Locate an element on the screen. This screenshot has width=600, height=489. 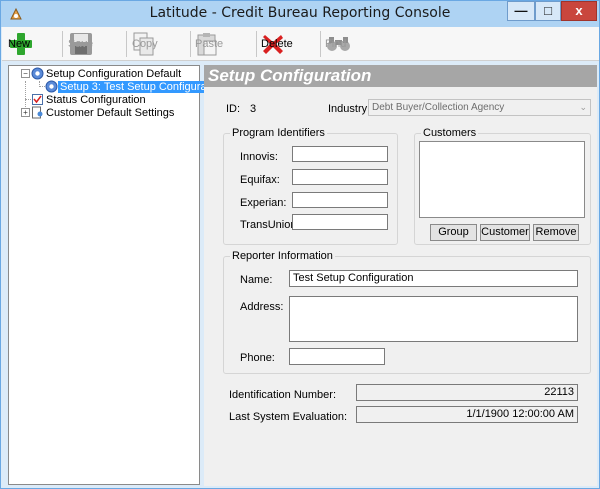
tree-item-setup-3: Setup 3: Test Setup Configuration is located at coordinates (136, 86).